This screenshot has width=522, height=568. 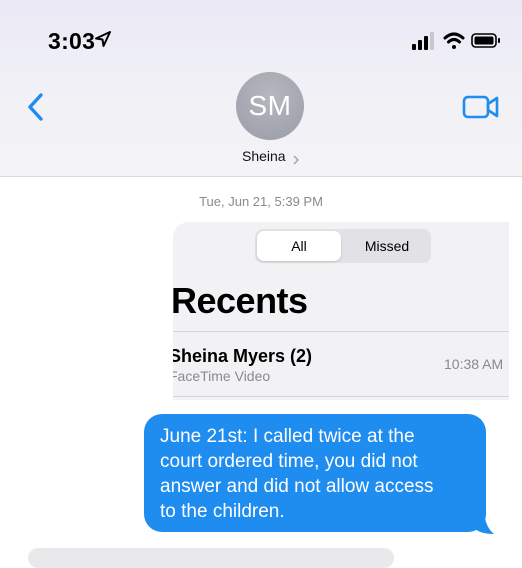 What do you see at coordinates (222, 511) in the screenshot?
I see `message-line: to the children.` at bounding box center [222, 511].